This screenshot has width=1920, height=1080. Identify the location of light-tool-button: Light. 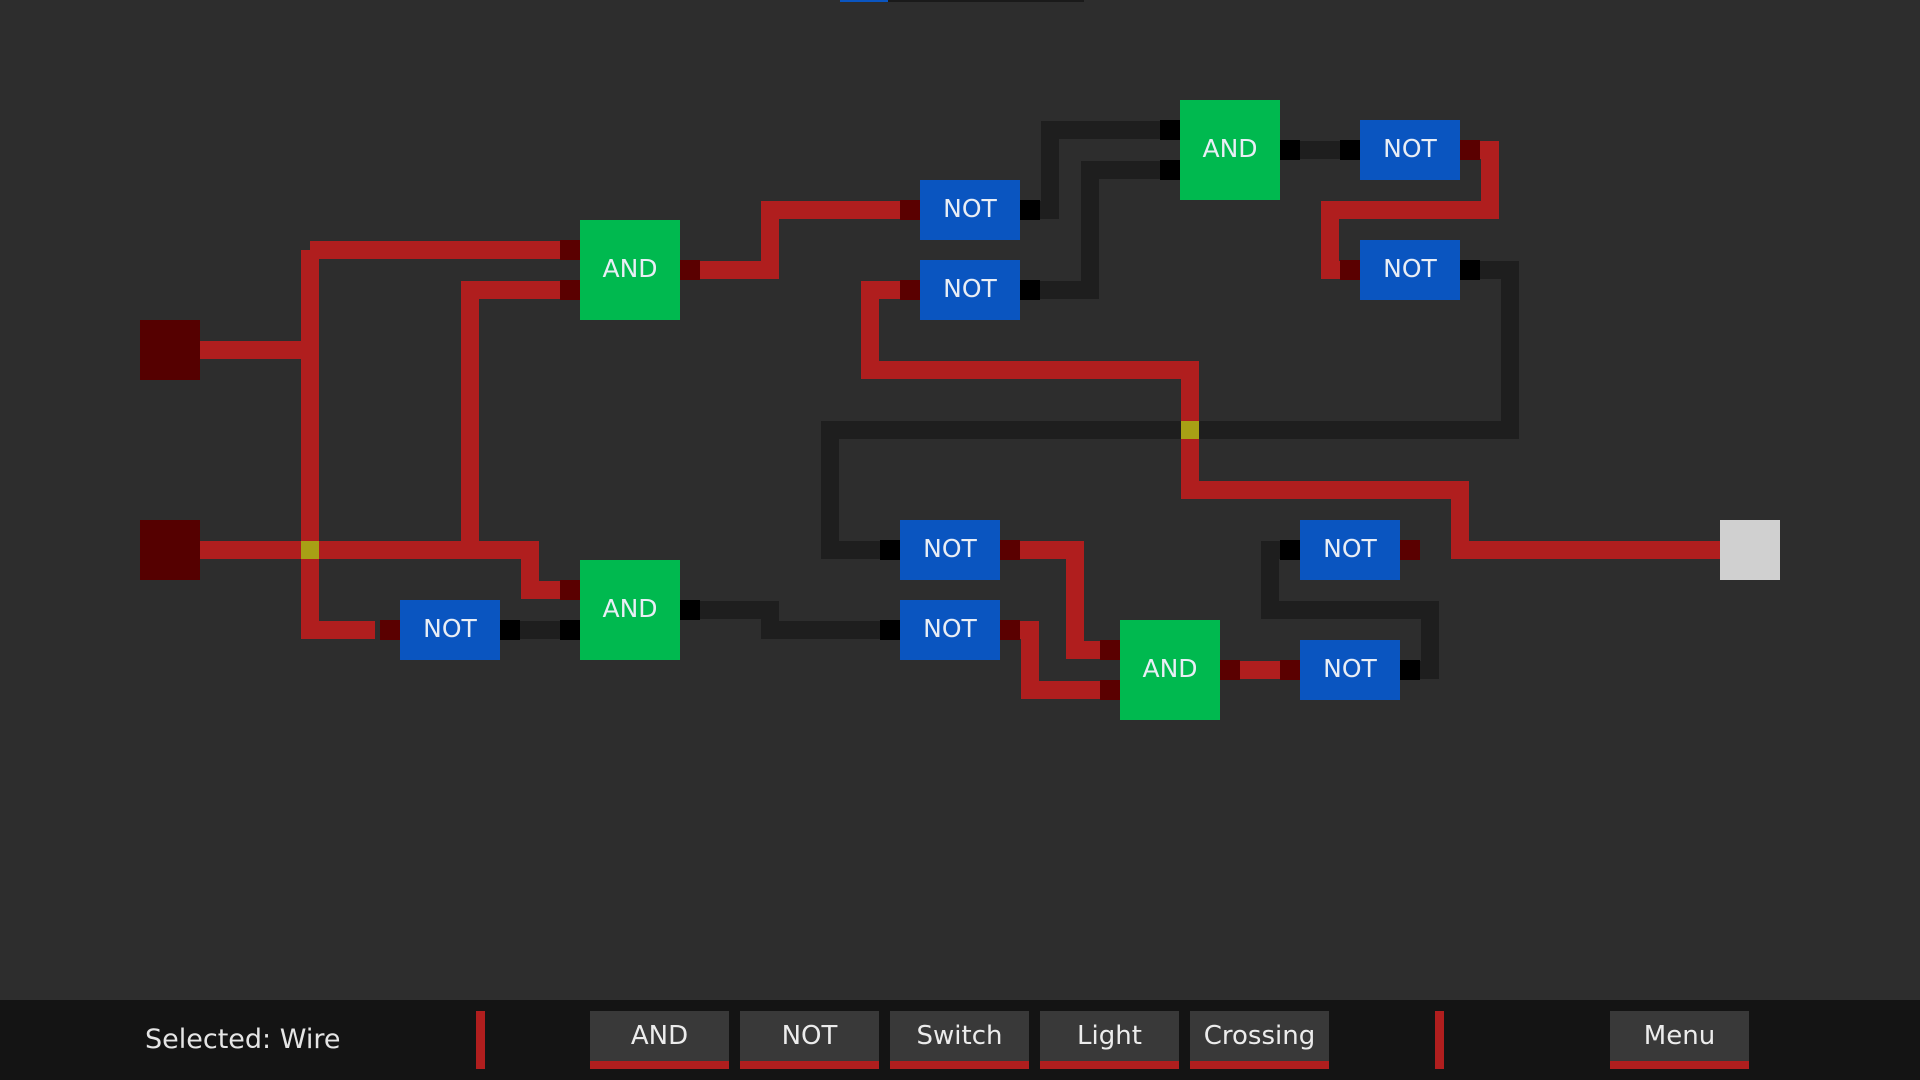
(1109, 1040).